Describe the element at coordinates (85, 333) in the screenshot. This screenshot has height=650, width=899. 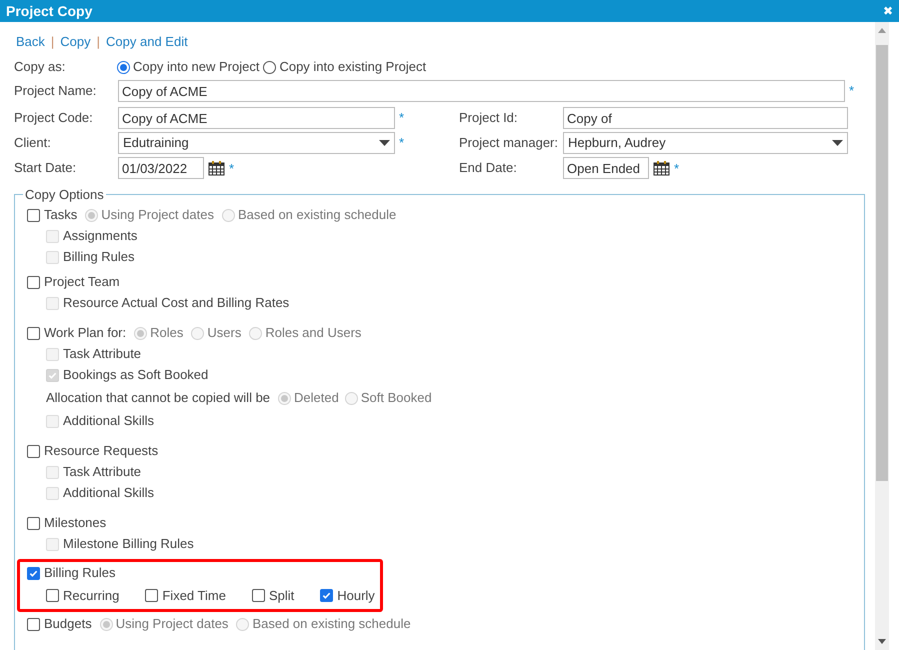
I see `option-label: Work Plan for:` at that location.